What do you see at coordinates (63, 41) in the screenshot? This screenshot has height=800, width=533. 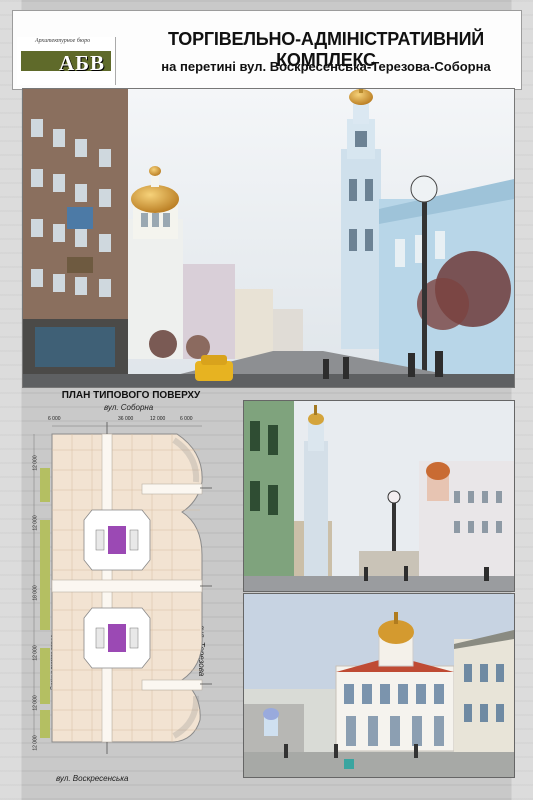 I see `logo-caption: Архитектурное бюро` at bounding box center [63, 41].